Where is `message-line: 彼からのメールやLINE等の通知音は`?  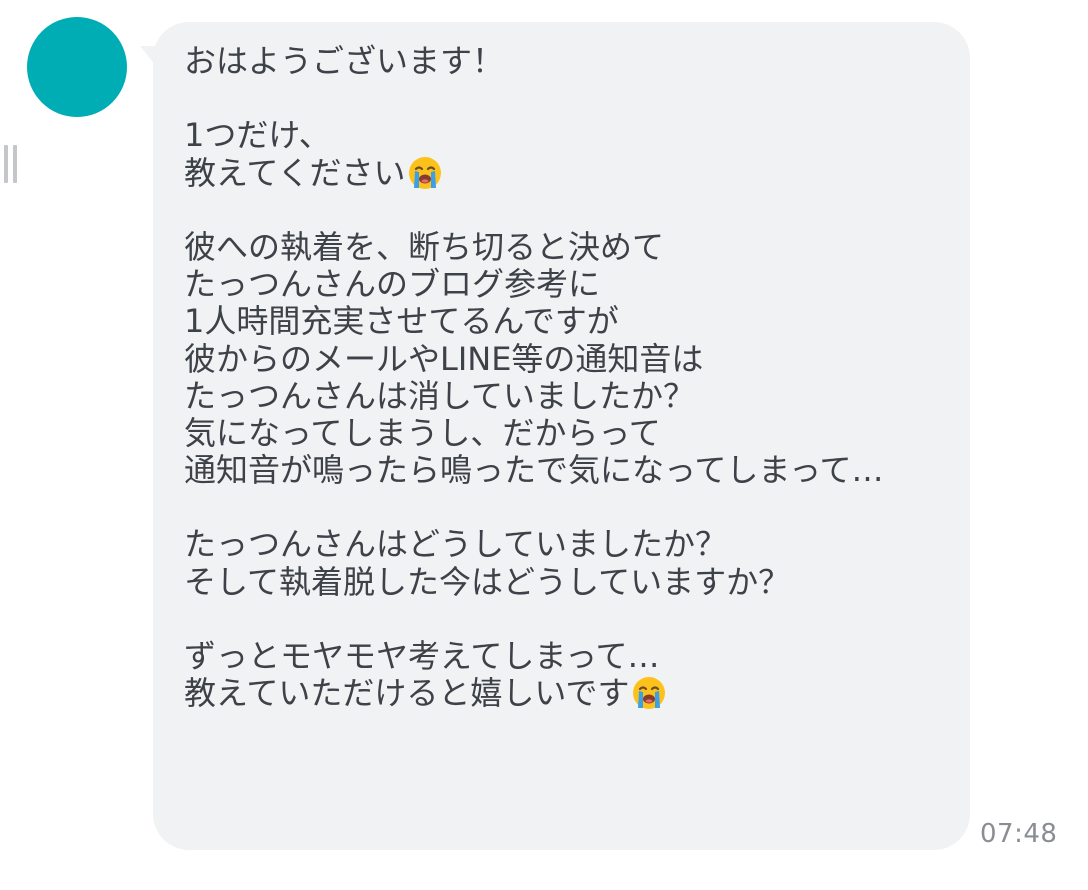
message-line: 彼からのメールやLINE等の通知音は is located at coordinates (574, 358).